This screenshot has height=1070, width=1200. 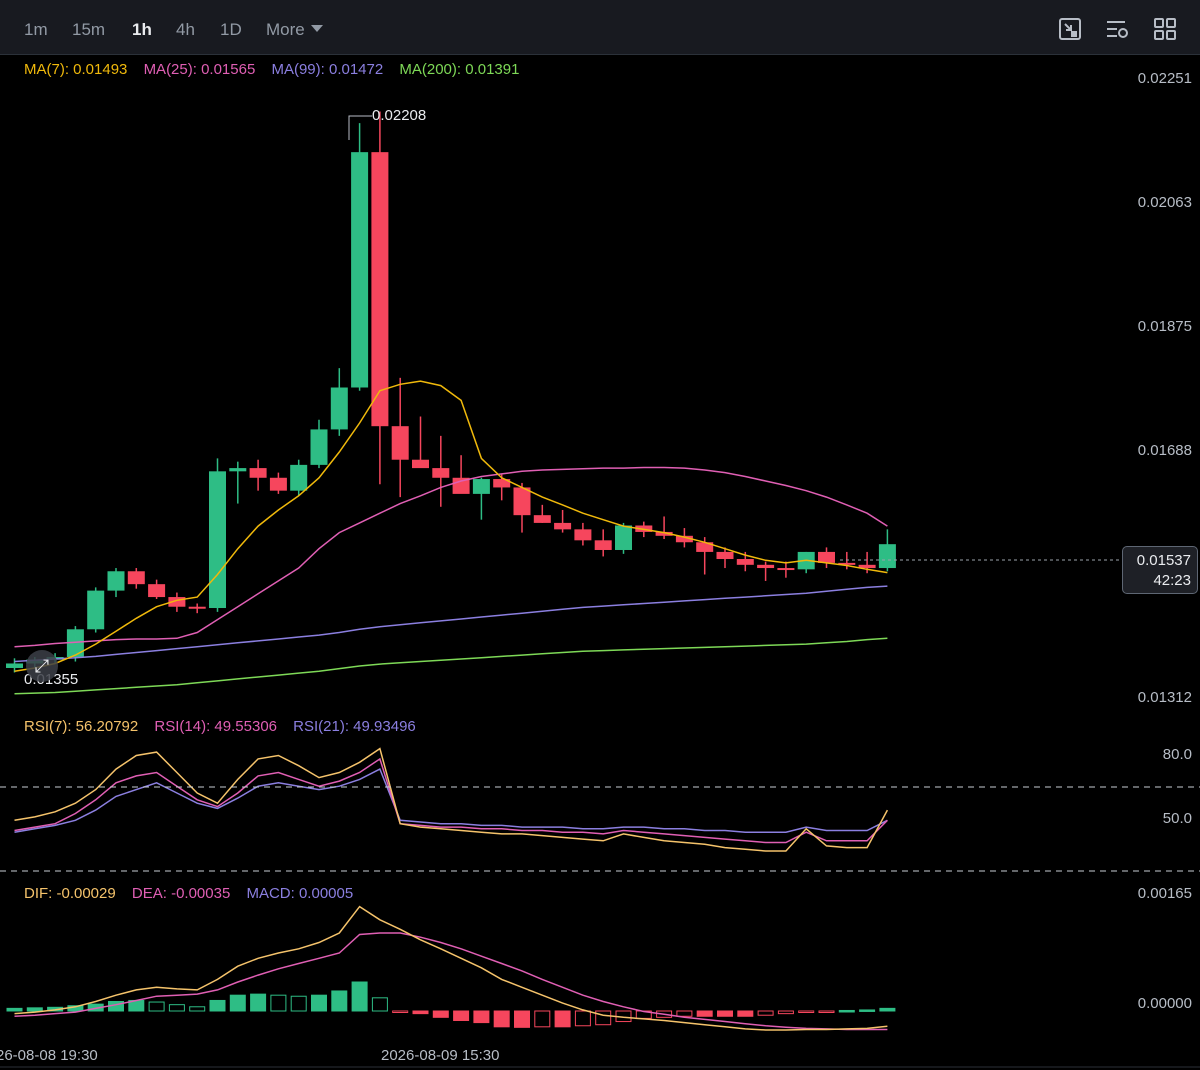 What do you see at coordinates (327, 69) in the screenshot?
I see `ma99-legend: MA(99): 0.01472` at bounding box center [327, 69].